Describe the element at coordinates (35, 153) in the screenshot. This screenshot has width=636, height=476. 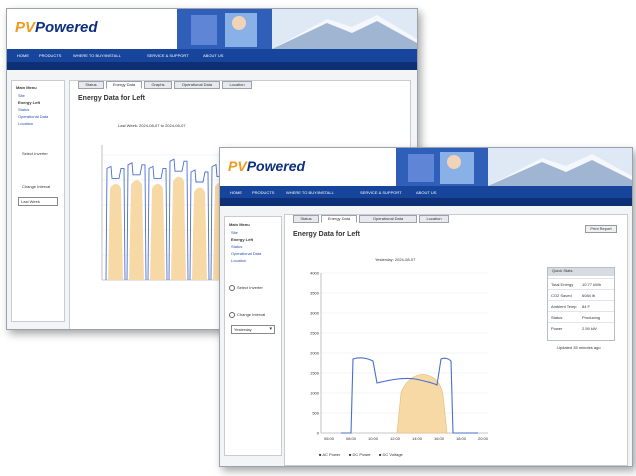
I see `back-select-inverter-label: Select Inverter` at that location.